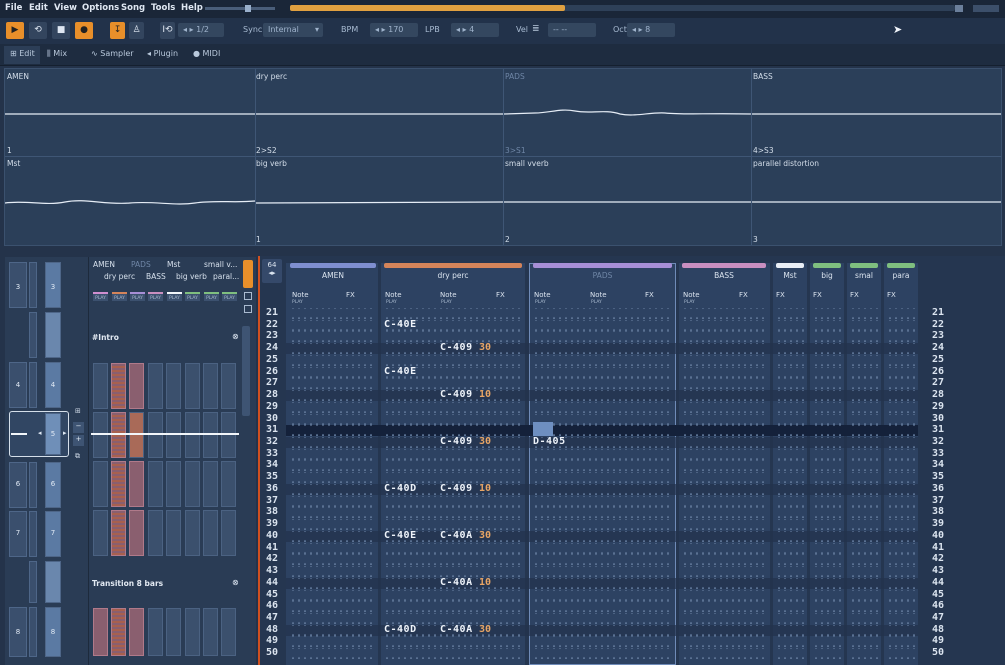 The height and width of the screenshot is (665, 1005). Describe the element at coordinates (649, 295) in the screenshot. I see `fx-column-header: FX` at that location.